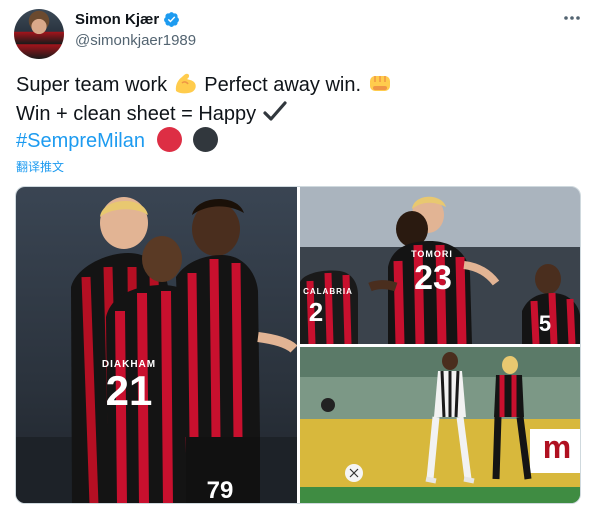  Describe the element at coordinates (172, 19) in the screenshot. I see `verified-badge-icon` at that location.